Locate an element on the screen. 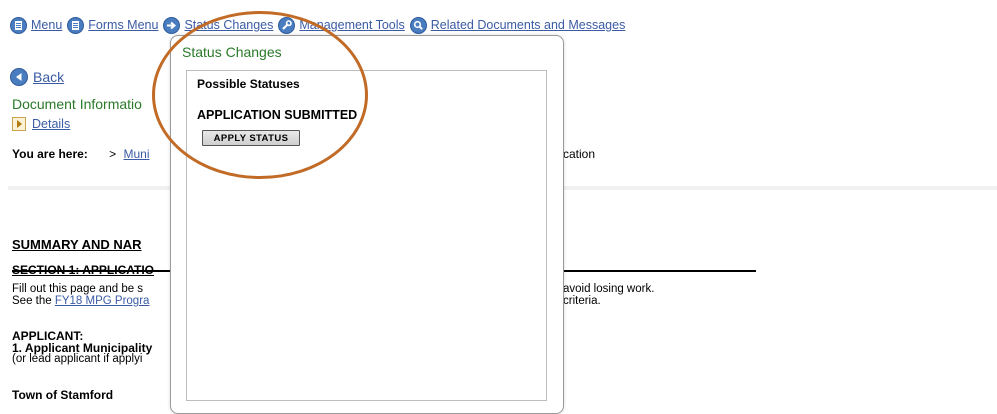  highlight-circle is located at coordinates (260, 95).